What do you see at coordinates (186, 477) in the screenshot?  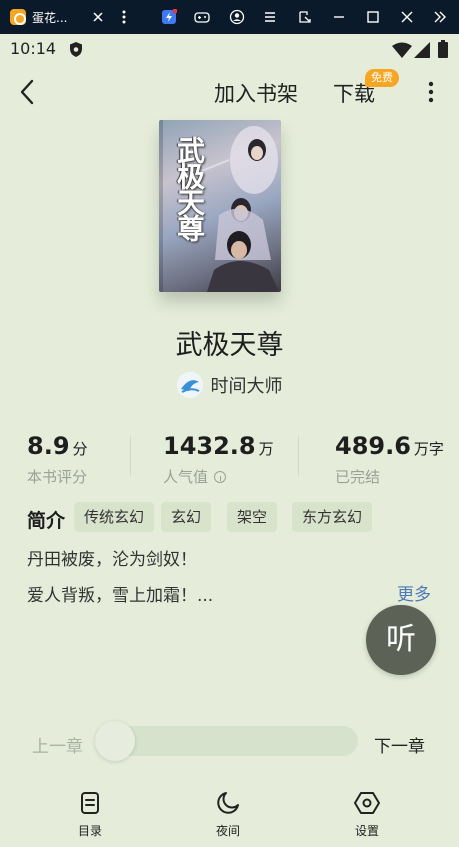 I see `popularity-label: 人气值` at bounding box center [186, 477].